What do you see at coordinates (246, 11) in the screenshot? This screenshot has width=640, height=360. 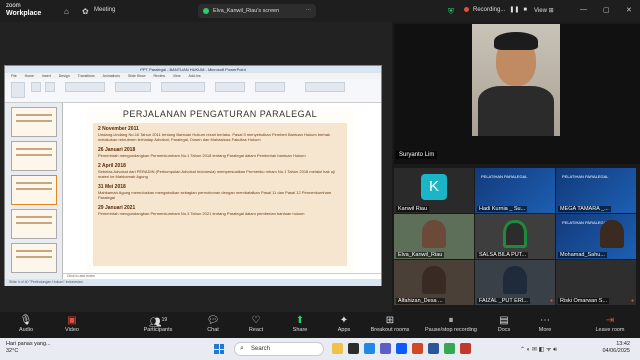 I see `share-label: Elva_Kanwil_Riau's screen` at bounding box center [246, 11].